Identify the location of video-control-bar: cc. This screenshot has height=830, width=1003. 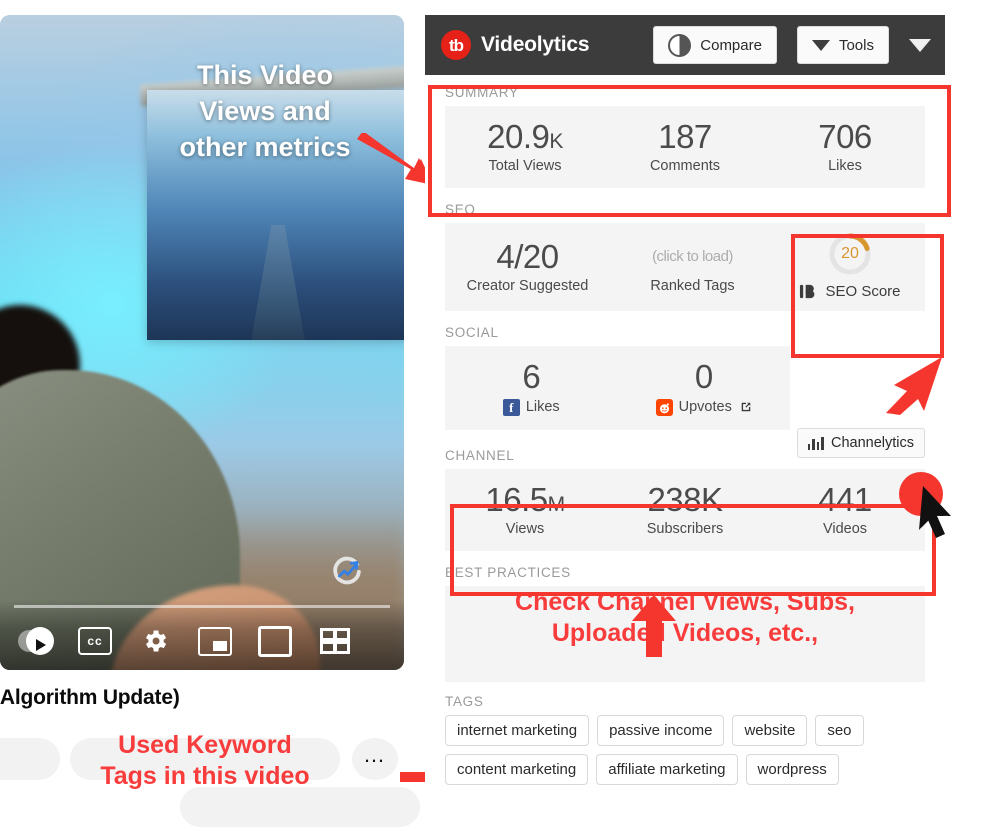
(202, 635).